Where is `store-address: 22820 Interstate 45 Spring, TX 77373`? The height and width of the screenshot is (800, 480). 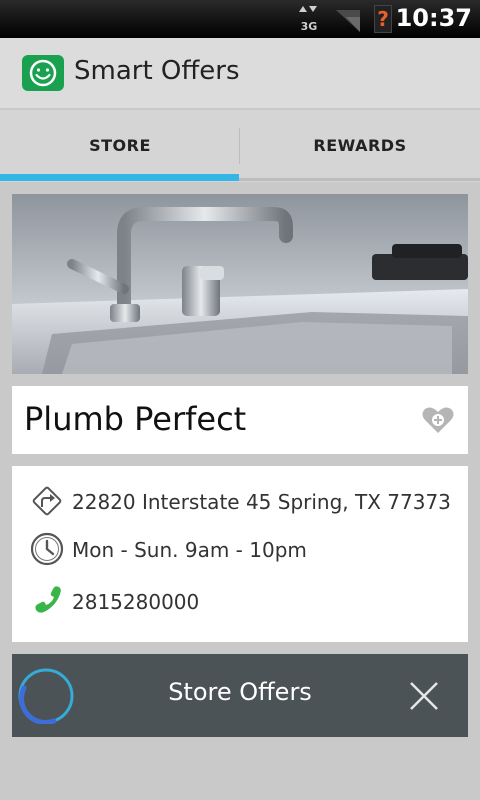 store-address: 22820 Interstate 45 Spring, TX 77373 is located at coordinates (261, 502).